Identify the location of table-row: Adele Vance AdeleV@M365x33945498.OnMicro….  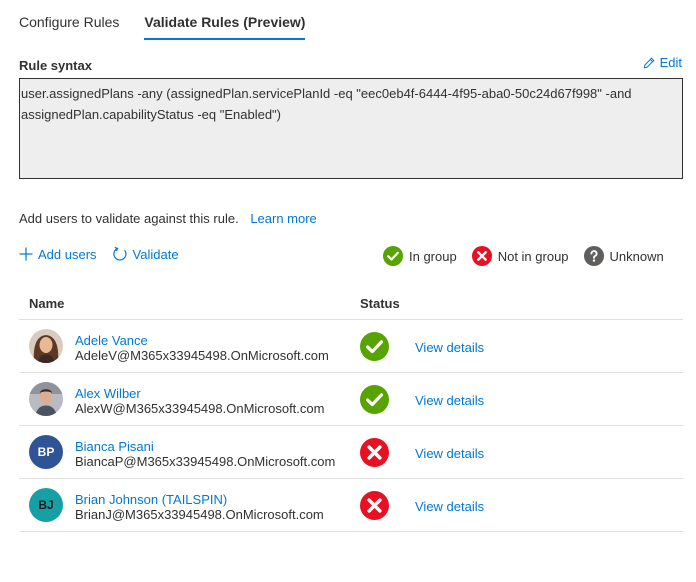
(351, 346).